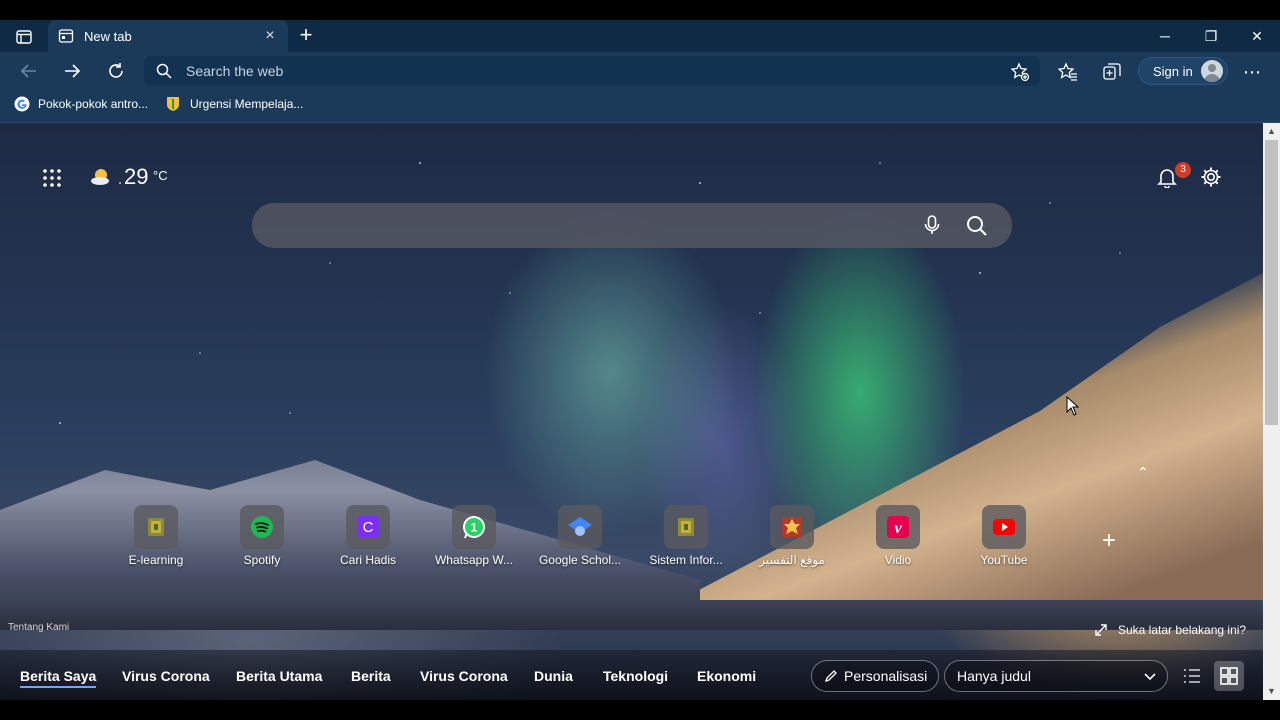 This screenshot has width=1280, height=720. Describe the element at coordinates (1020, 72) in the screenshot. I see `add-favorite-icon` at that location.